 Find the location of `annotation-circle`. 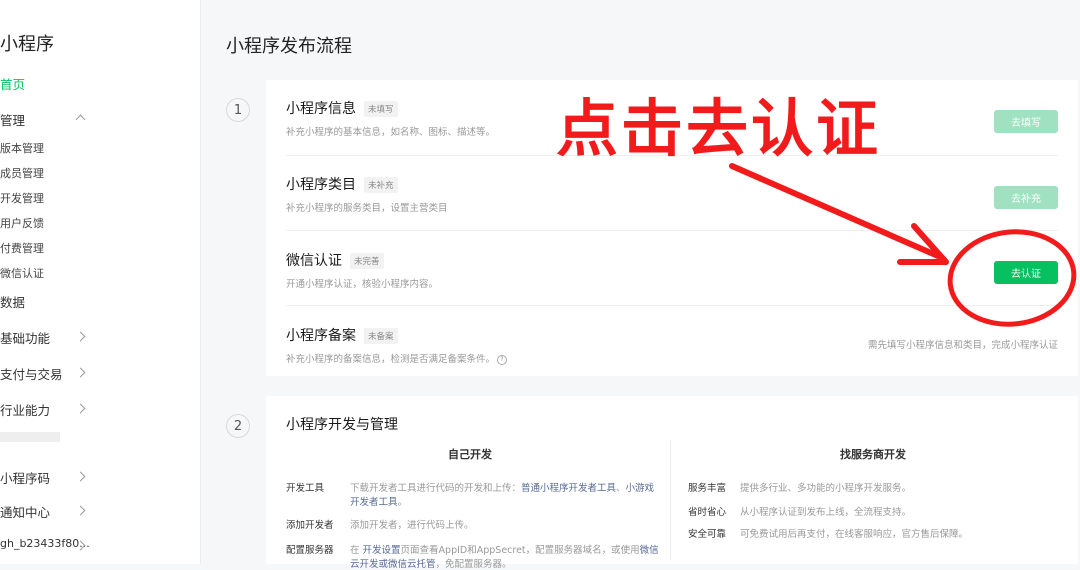

annotation-circle is located at coordinates (1012, 278).